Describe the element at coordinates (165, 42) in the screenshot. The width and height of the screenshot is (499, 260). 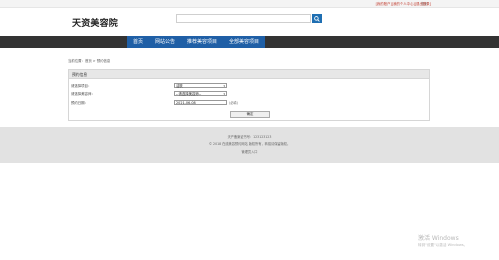
I see `nav-item-announcements: 网站公告` at that location.